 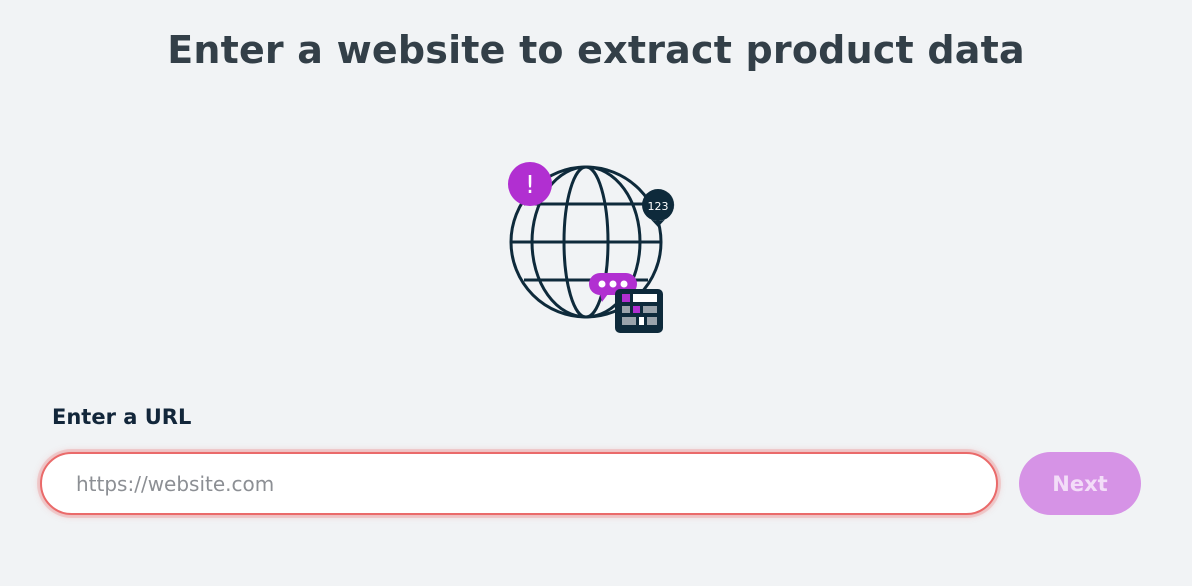 What do you see at coordinates (122, 417) in the screenshot?
I see `url-label: Enter a URL` at bounding box center [122, 417].